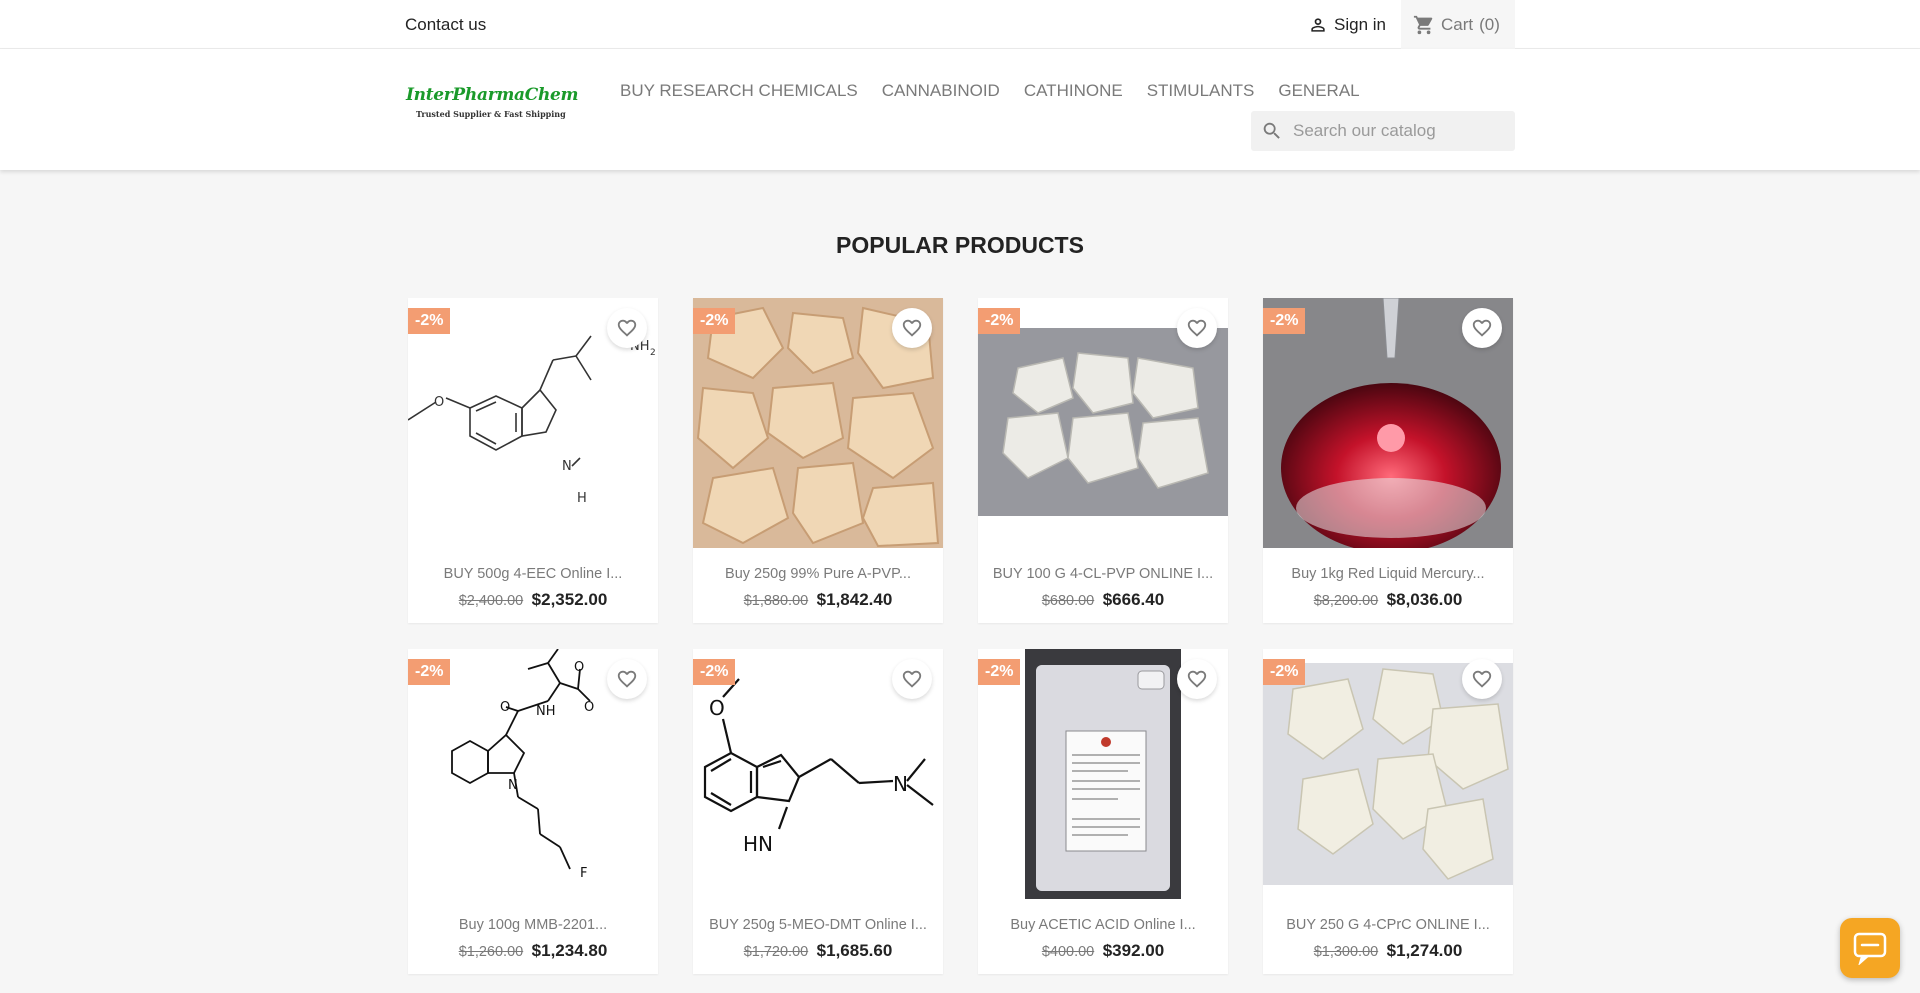  What do you see at coordinates (758, 844) in the screenshot?
I see `svg-text: HN` at bounding box center [758, 844].